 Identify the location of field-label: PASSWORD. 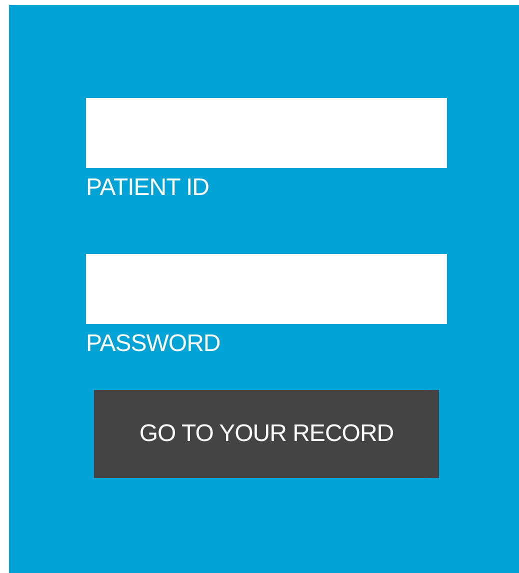
(154, 344).